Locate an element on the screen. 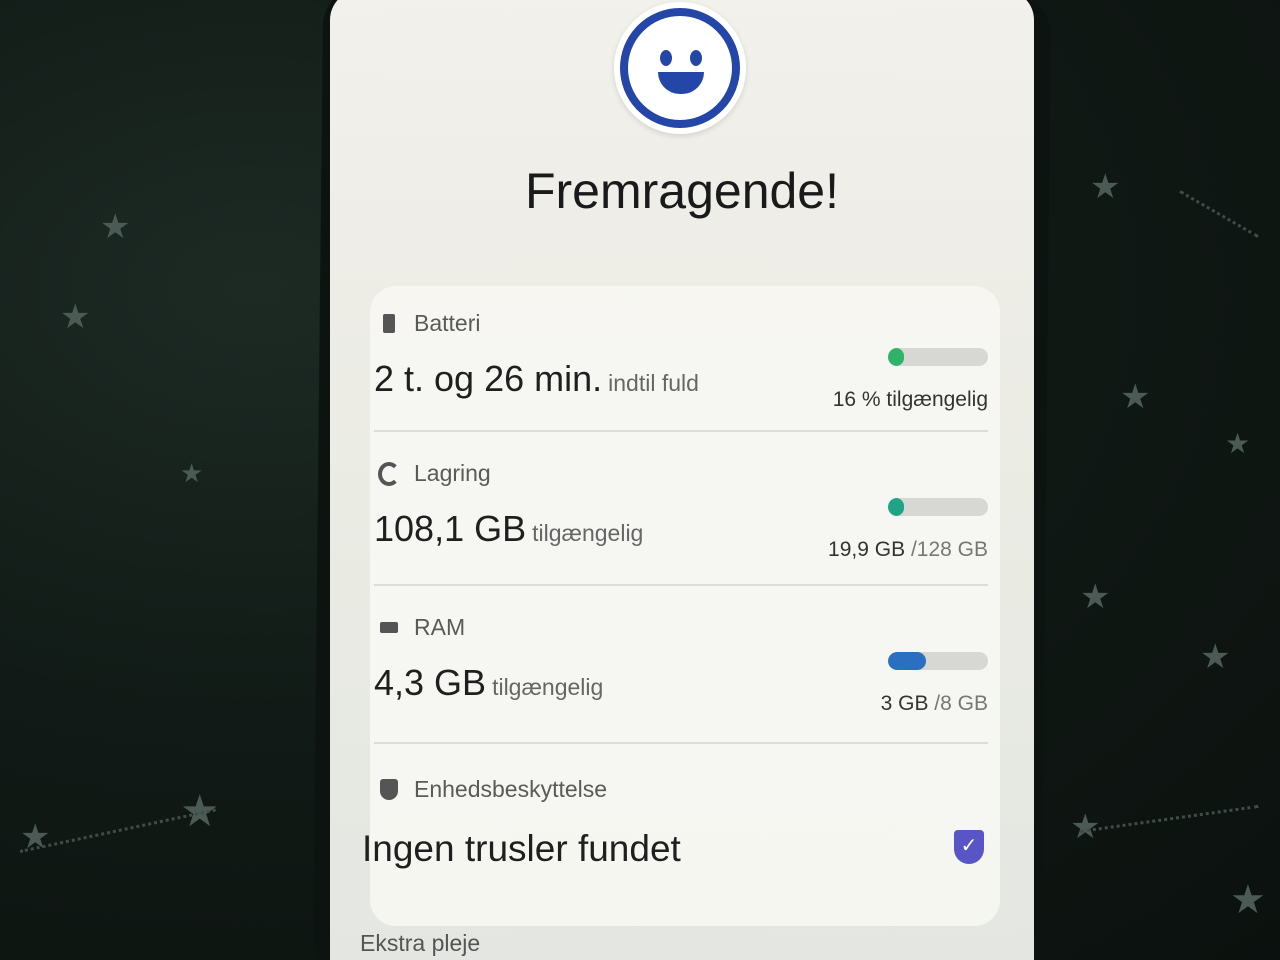 The image size is (1280, 960). storage-available-value: 108,1 GB is located at coordinates (450, 528).